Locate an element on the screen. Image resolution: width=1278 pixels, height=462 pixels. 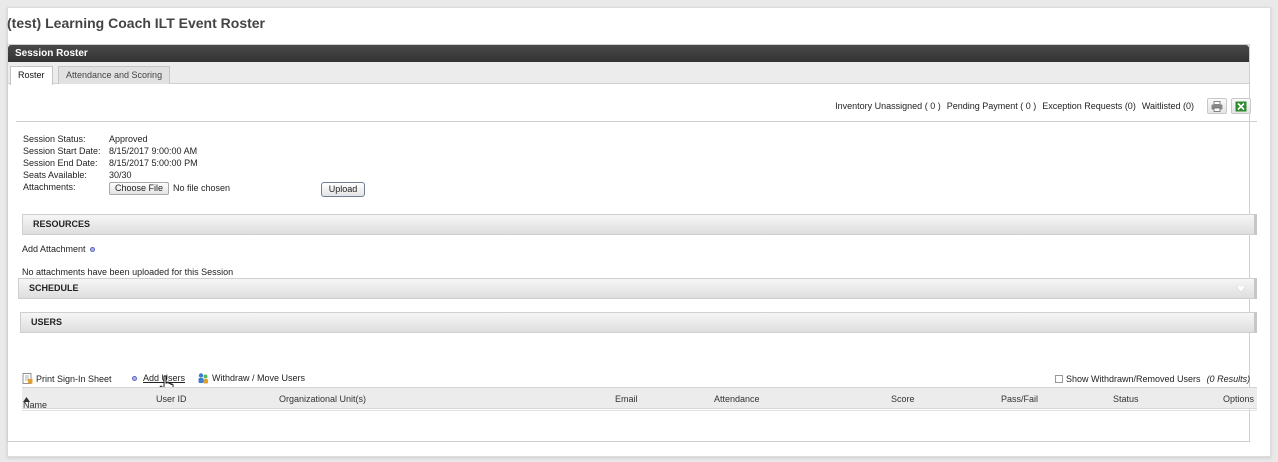
seats-available-label: Seats Available: is located at coordinates (55, 175).